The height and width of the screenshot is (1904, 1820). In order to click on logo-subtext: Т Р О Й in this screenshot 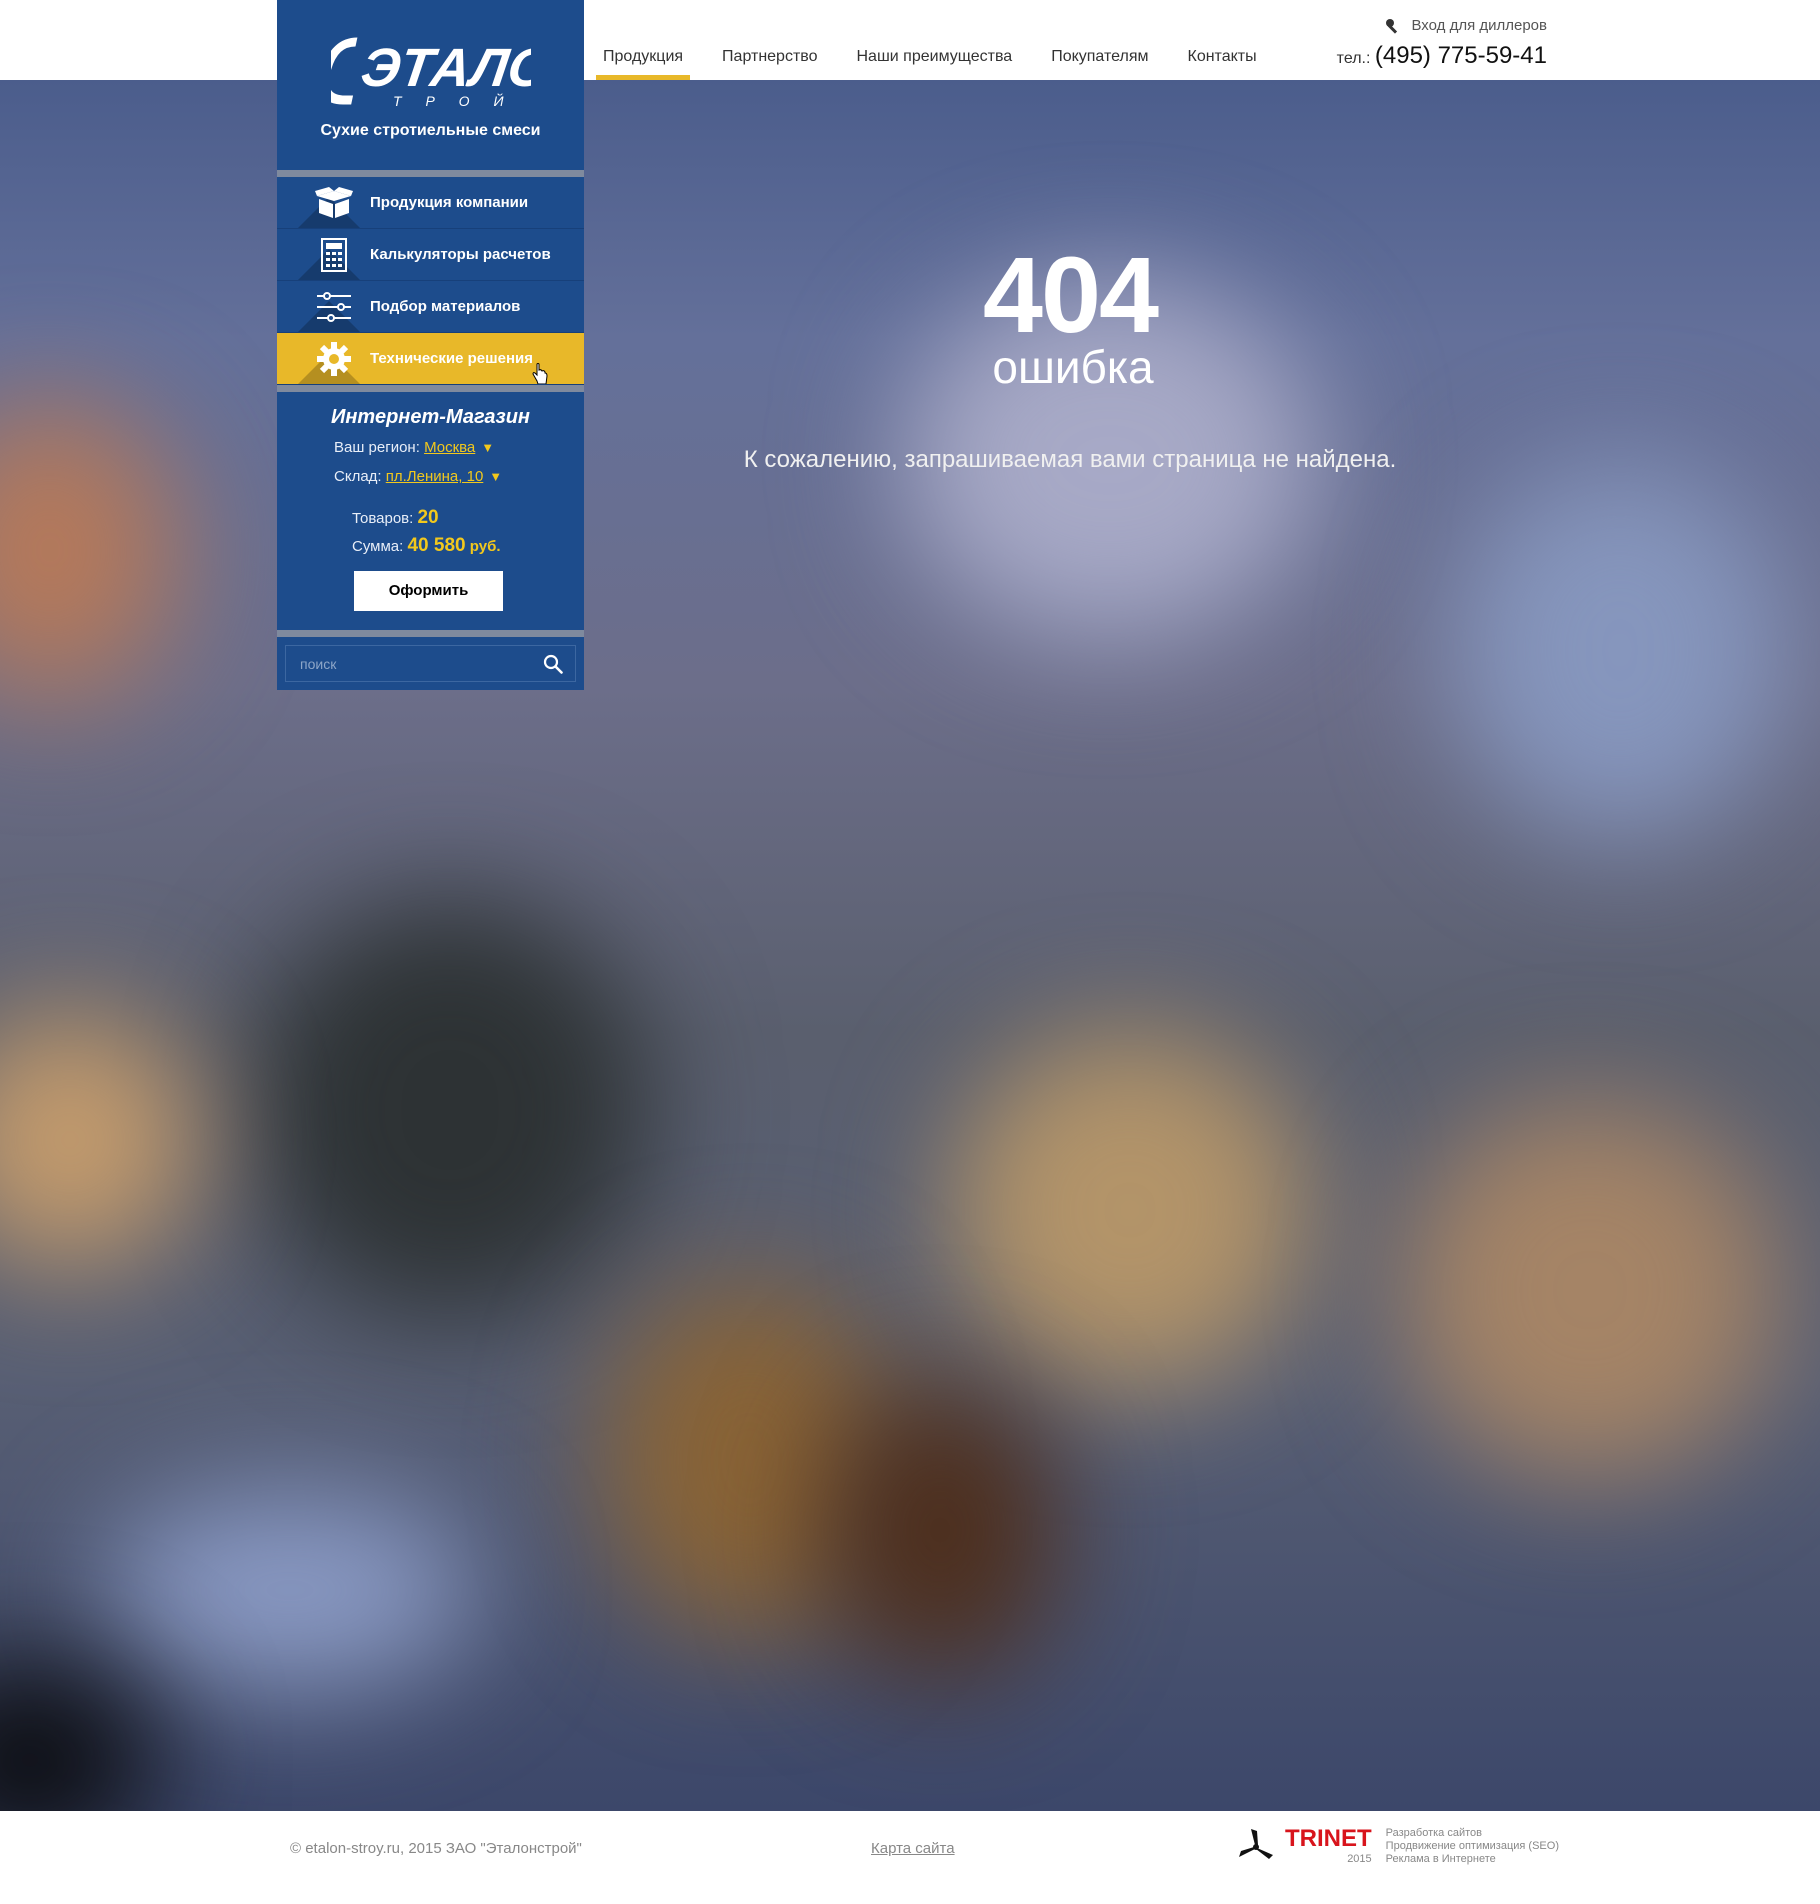, I will do `click(453, 100)`.